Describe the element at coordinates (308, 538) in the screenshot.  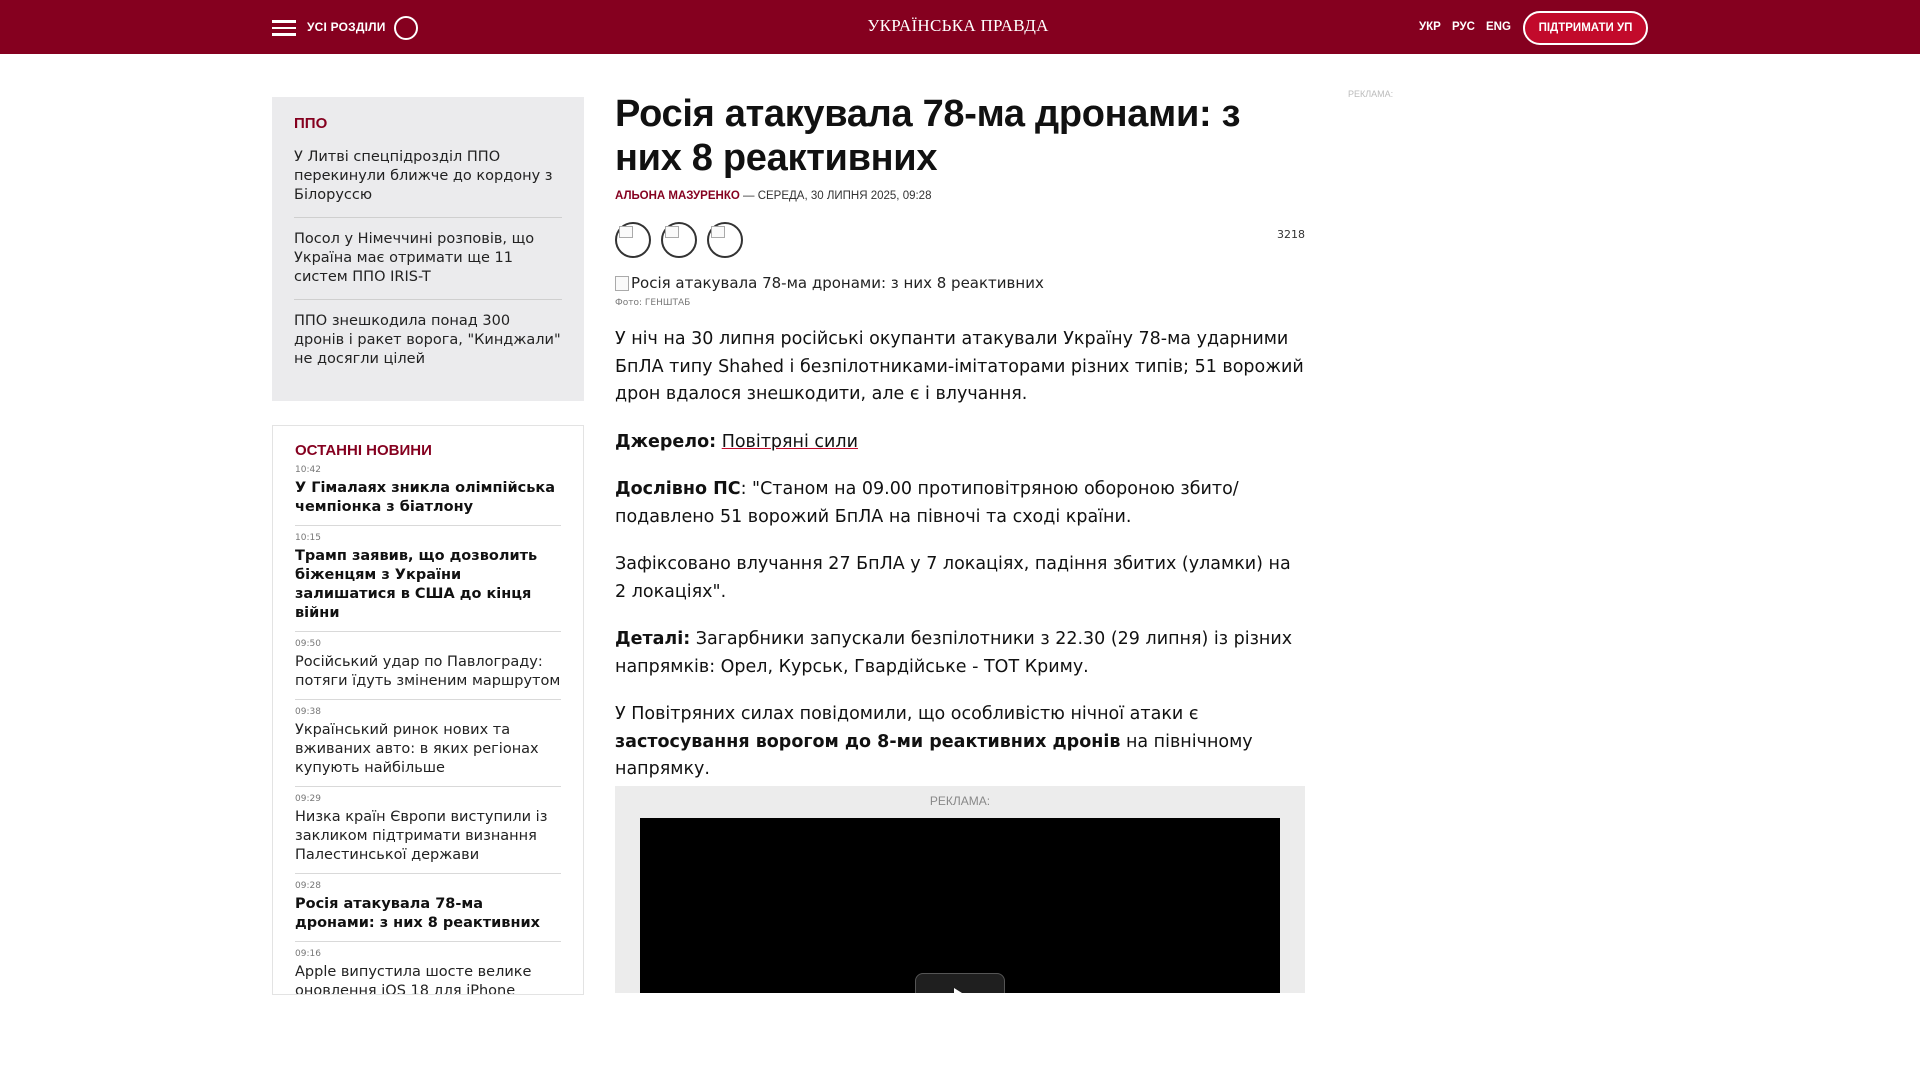
I see `news-time: 10:15` at that location.